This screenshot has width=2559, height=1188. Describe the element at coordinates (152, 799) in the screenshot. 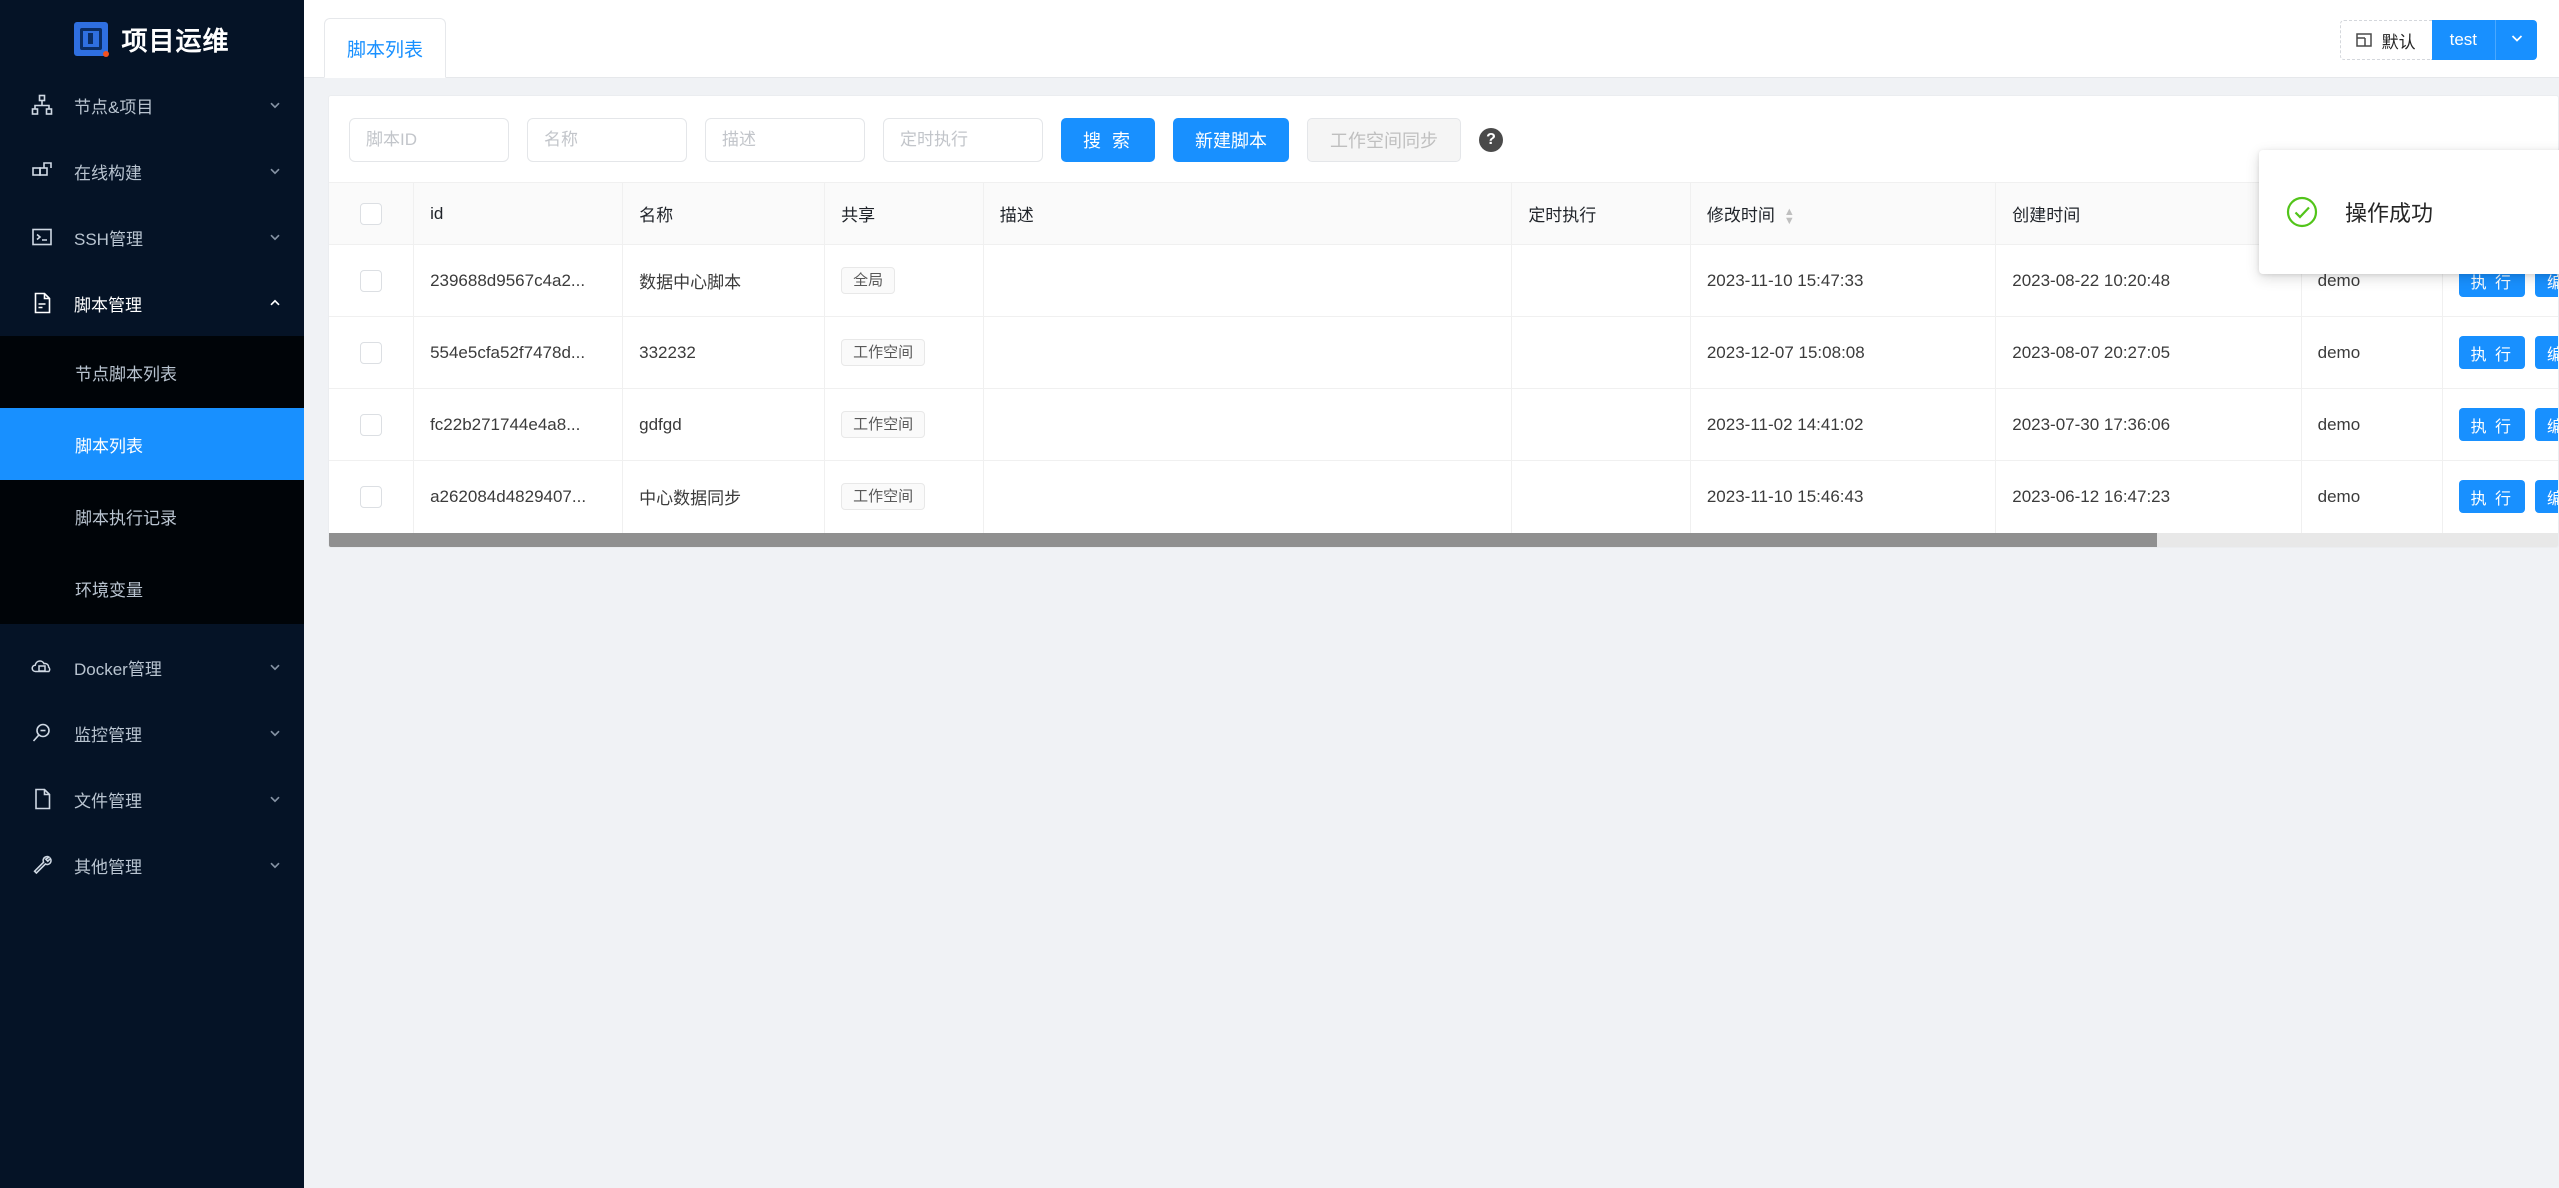

I see `sidebar-item-file-management: 文件管理` at that location.